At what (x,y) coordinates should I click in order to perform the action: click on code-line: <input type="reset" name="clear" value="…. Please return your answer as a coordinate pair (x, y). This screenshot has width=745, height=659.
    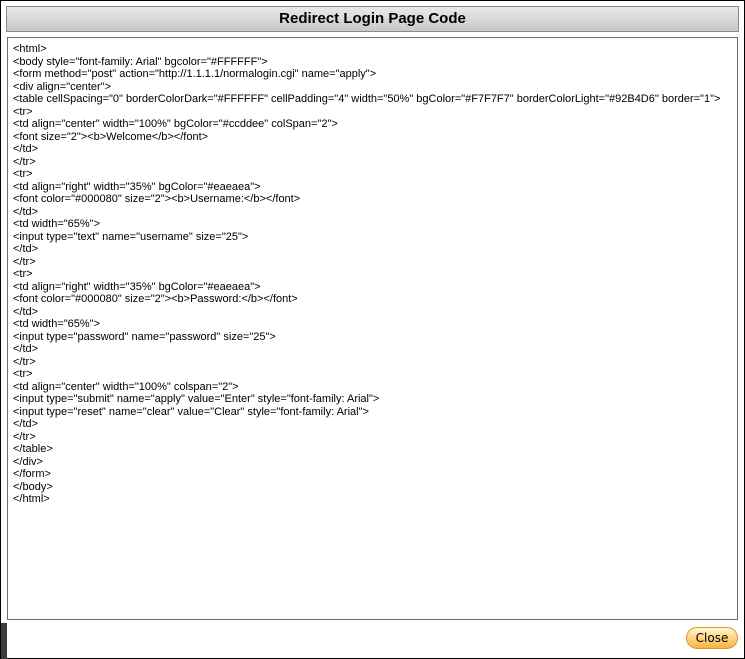
    Looking at the image, I should click on (191, 411).